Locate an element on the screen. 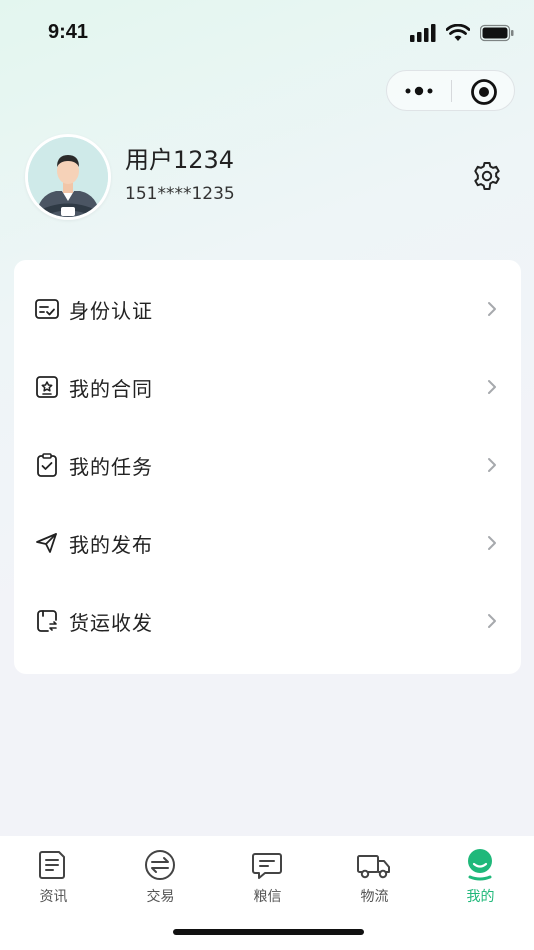  status-icons is located at coordinates (462, 33).